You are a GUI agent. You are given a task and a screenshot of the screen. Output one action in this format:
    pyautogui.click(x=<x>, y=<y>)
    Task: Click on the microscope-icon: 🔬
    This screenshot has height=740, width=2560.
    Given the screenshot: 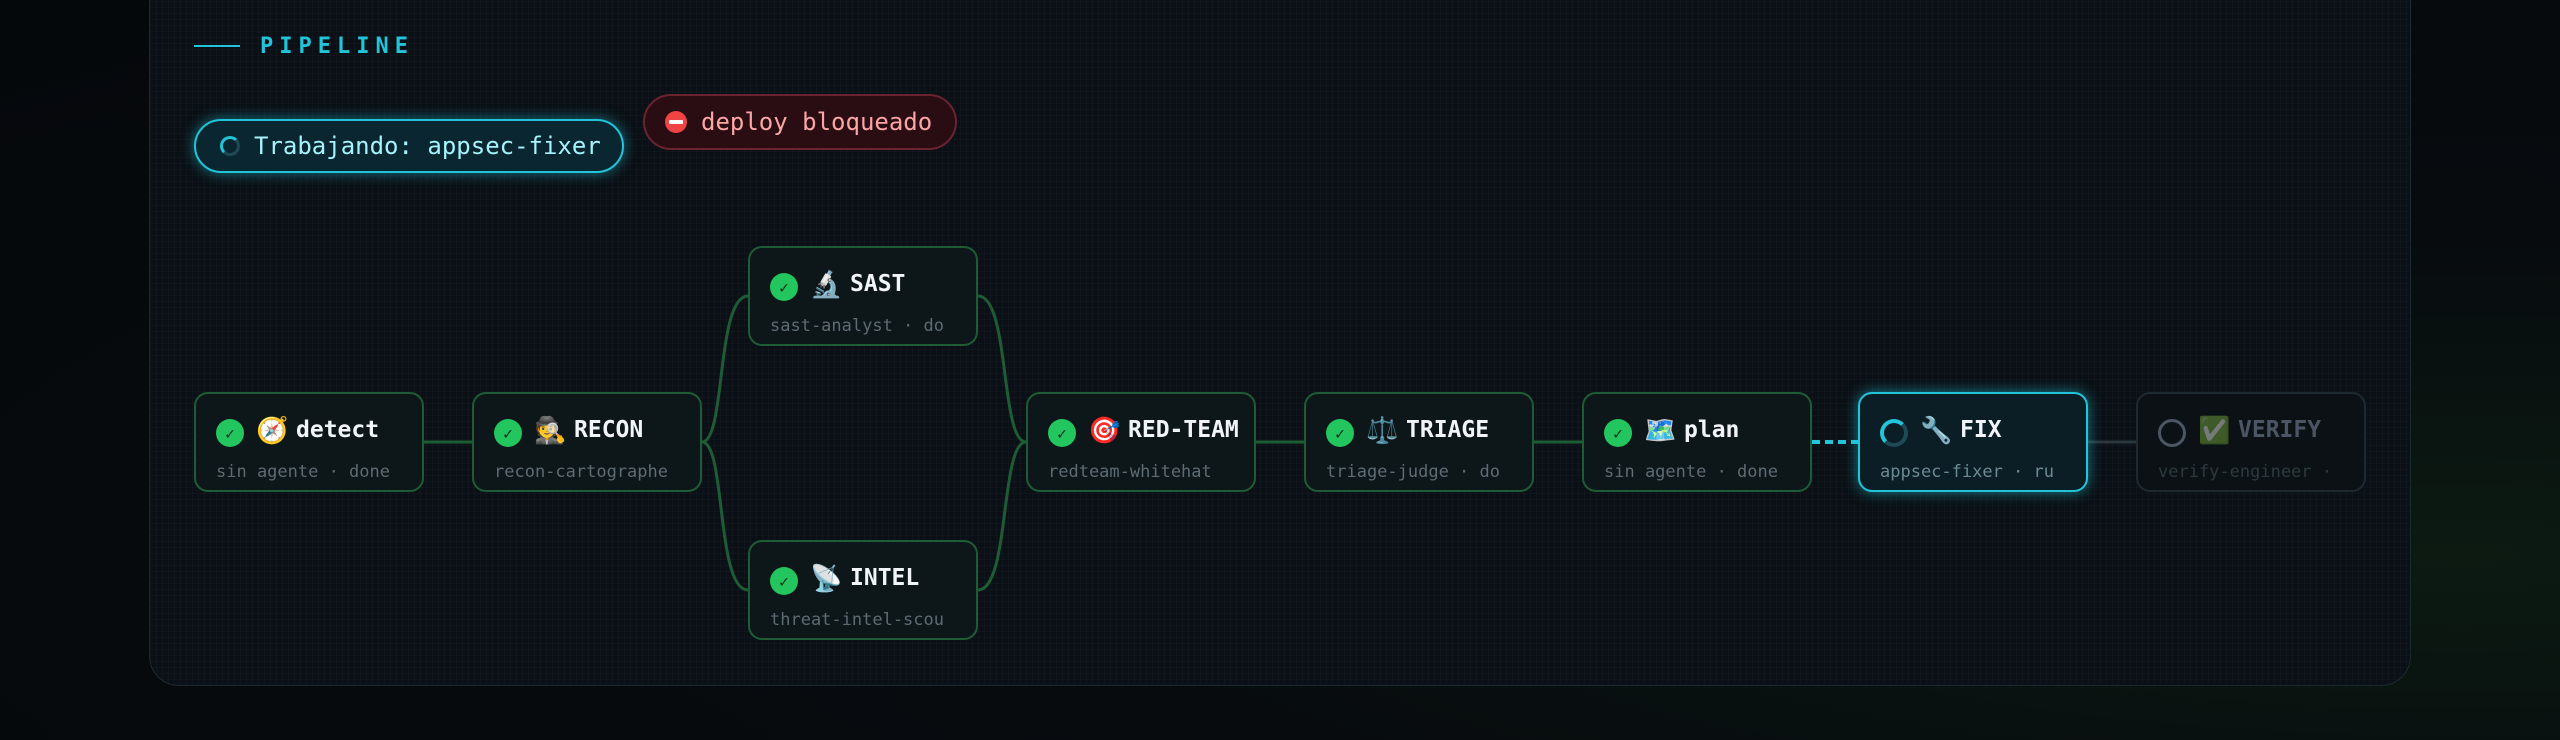 What is the action you would take?
    pyautogui.click(x=826, y=285)
    